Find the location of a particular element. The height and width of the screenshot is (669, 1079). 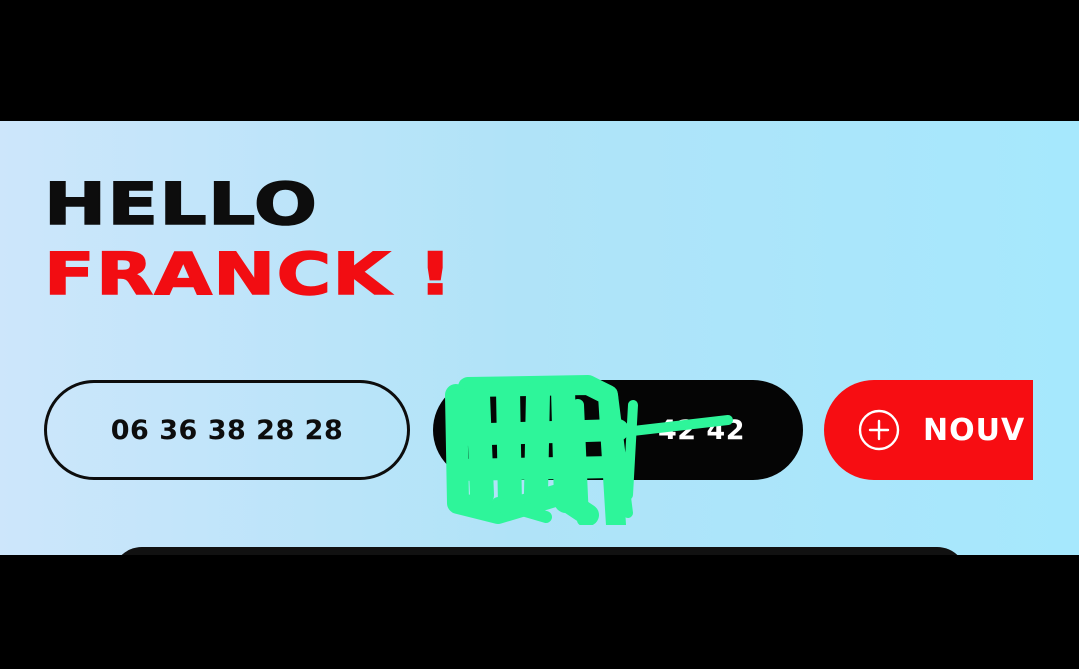

phone-number-label: 06 36 38 28 28 is located at coordinates (227, 430).